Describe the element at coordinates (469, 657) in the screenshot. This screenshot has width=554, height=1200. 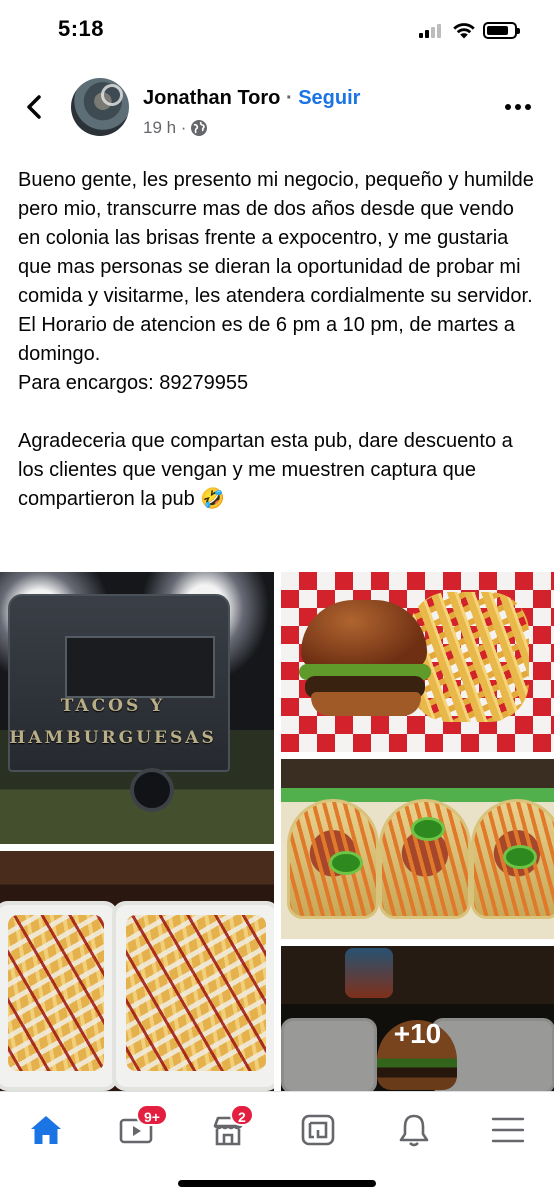
I see `fries` at that location.